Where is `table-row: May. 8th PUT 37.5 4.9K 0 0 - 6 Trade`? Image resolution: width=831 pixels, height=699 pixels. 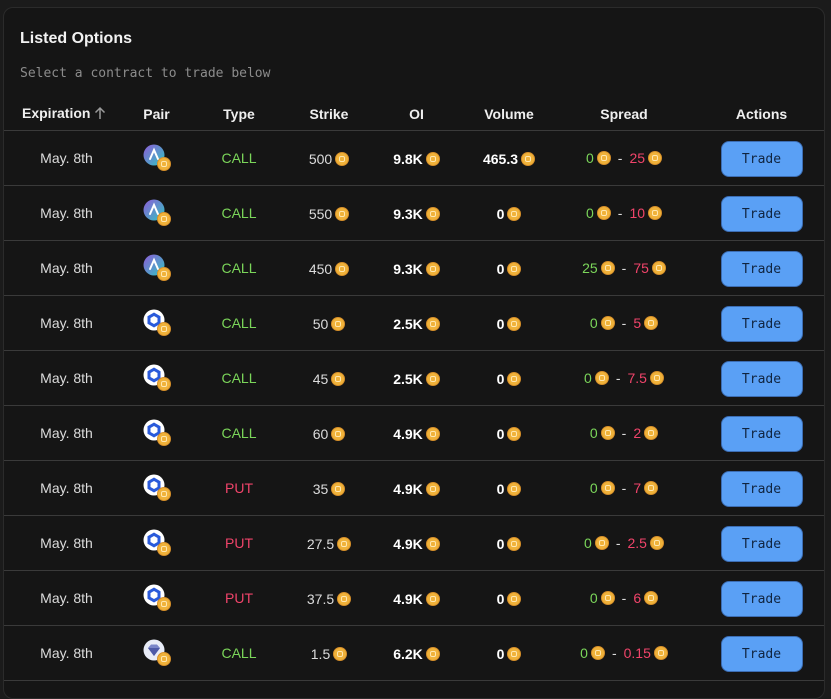
table-row: May. 8th PUT 37.5 4.9K 0 0 - 6 Trade is located at coordinates (414, 598).